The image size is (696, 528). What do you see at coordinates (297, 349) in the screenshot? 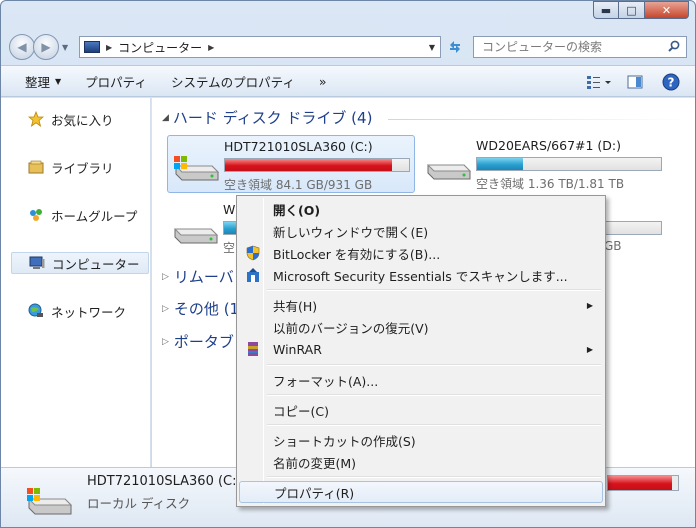
I see `menu-item-label: WinRAR` at bounding box center [297, 349].